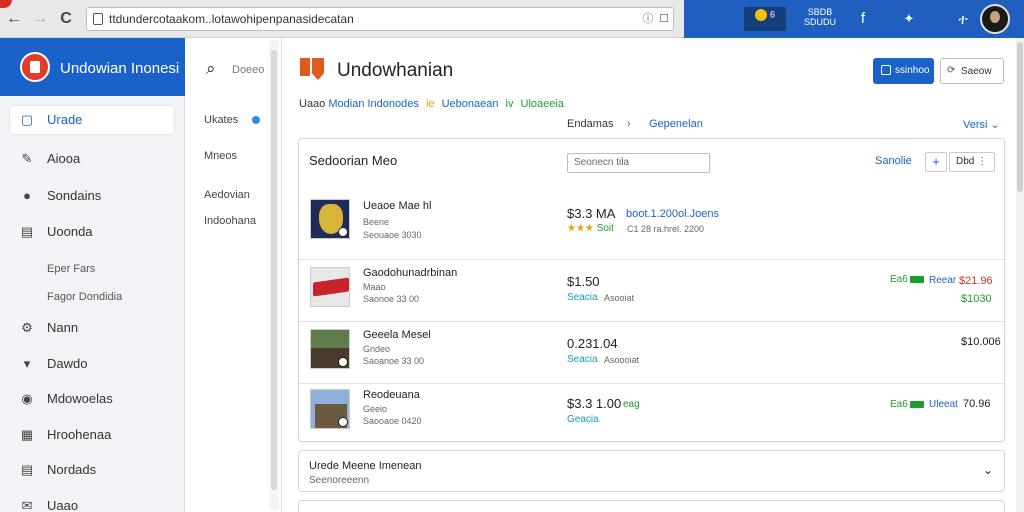  Describe the element at coordinates (27, 231) in the screenshot. I see `list-box-icon: ▤` at that location.